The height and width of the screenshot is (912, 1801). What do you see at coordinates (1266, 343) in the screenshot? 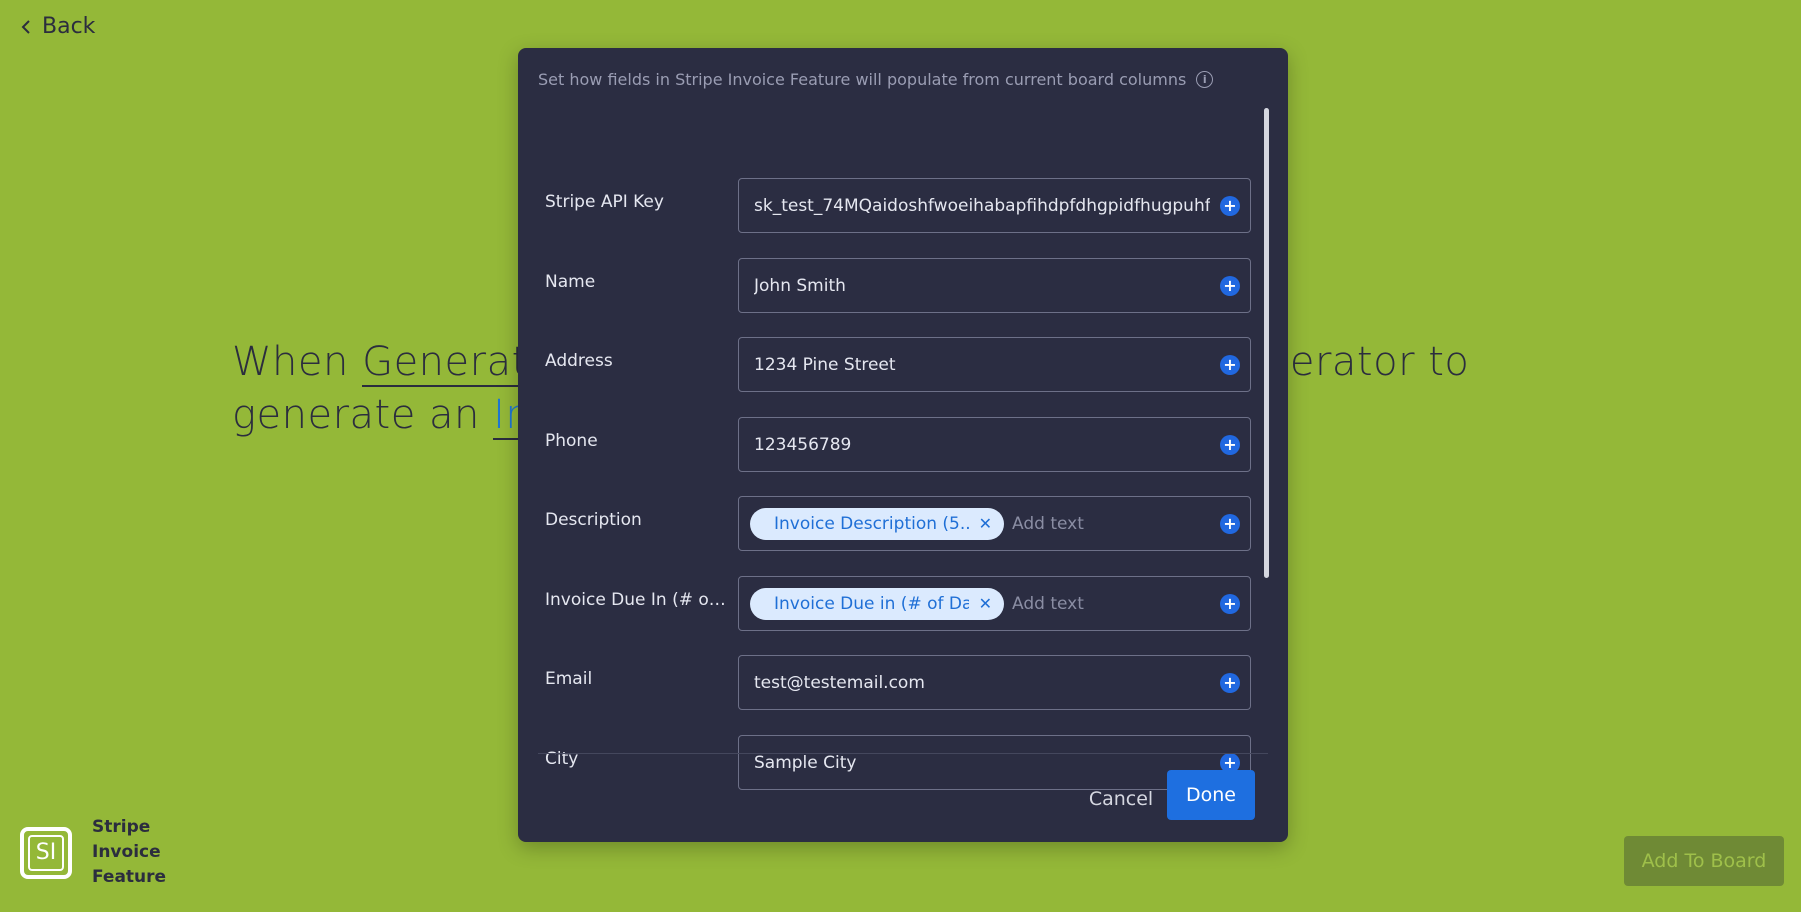
I see `modal-scrollbar` at bounding box center [1266, 343].